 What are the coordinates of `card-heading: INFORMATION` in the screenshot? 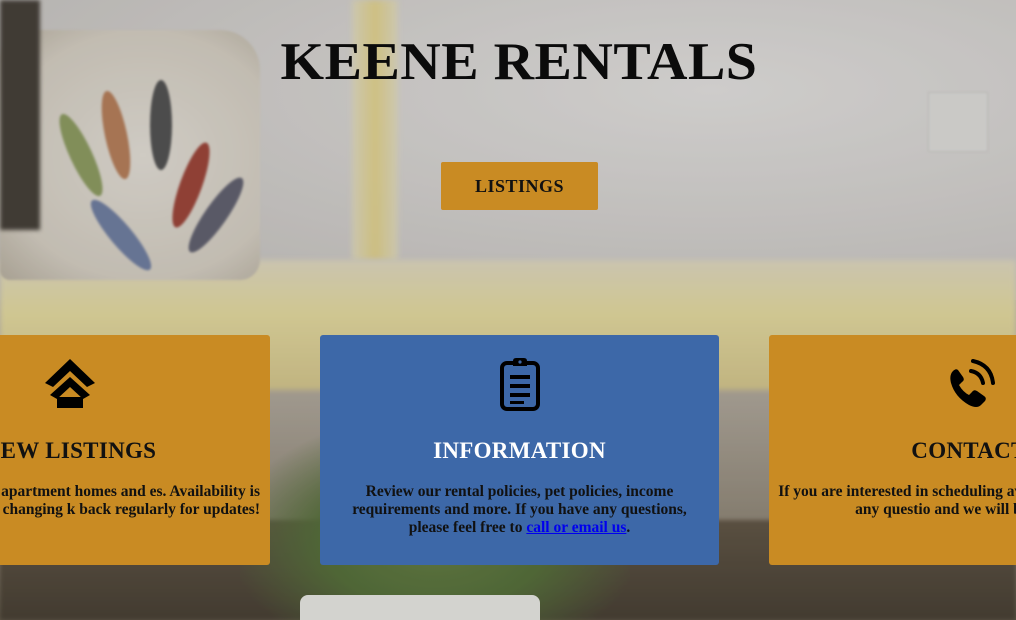 It's located at (519, 450).